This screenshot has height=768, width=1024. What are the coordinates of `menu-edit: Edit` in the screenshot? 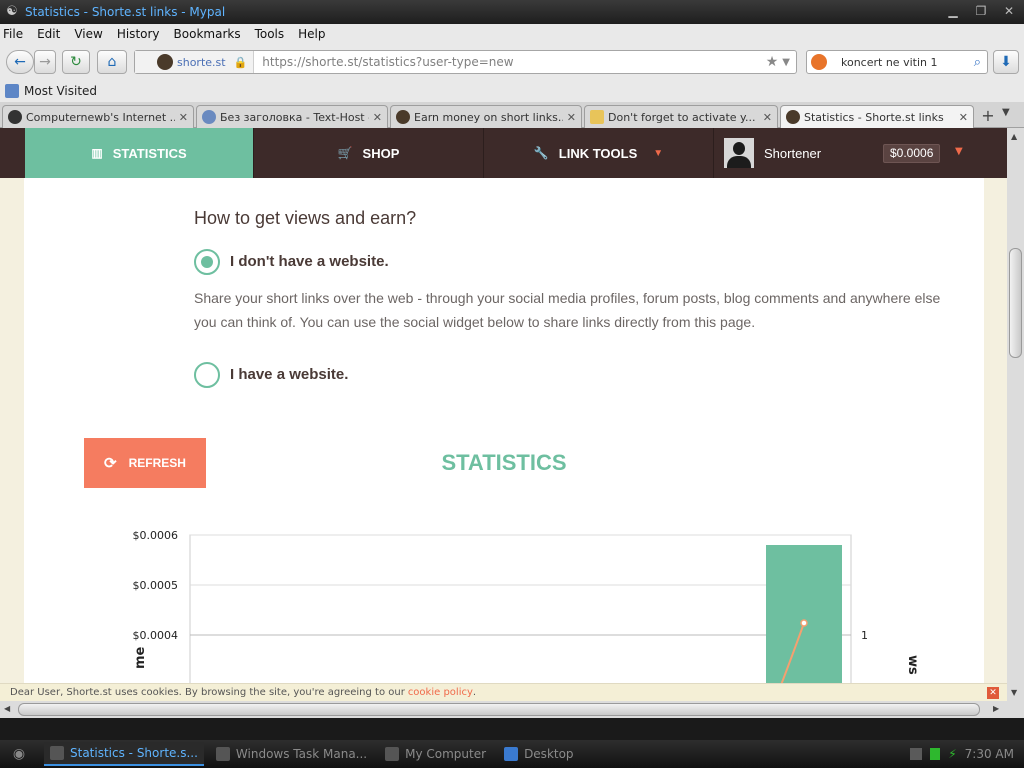 It's located at (48, 34).